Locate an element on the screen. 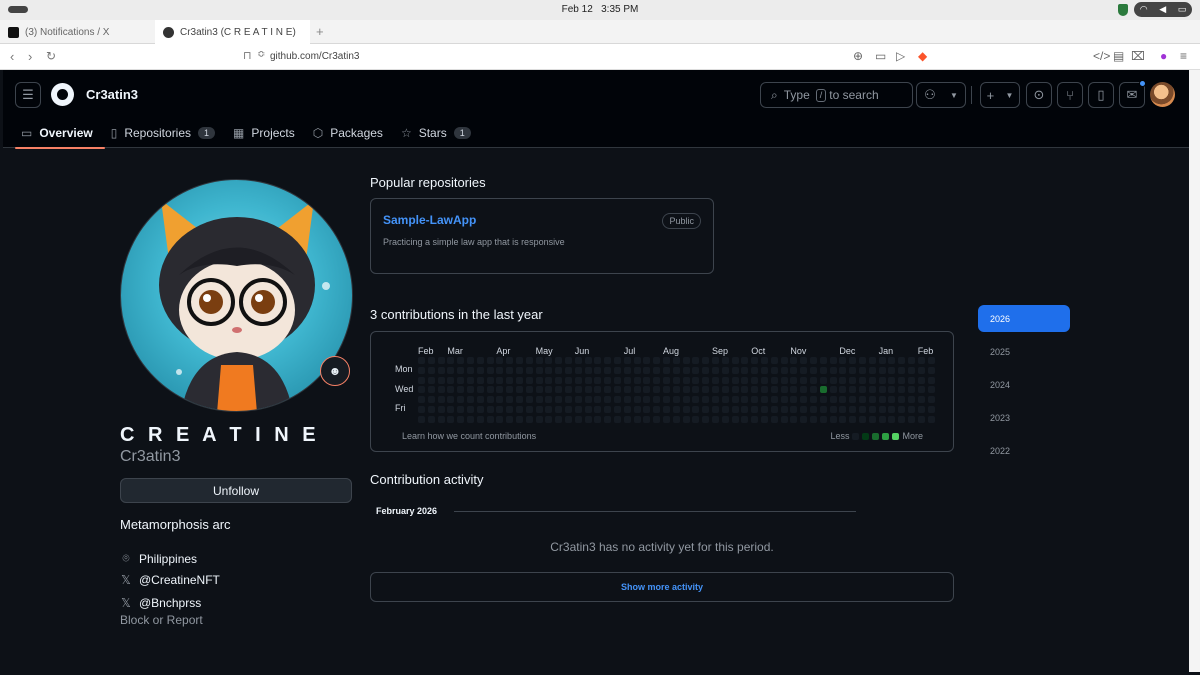 The height and width of the screenshot is (675, 1200). issues-button: ⊙ is located at coordinates (1039, 95).